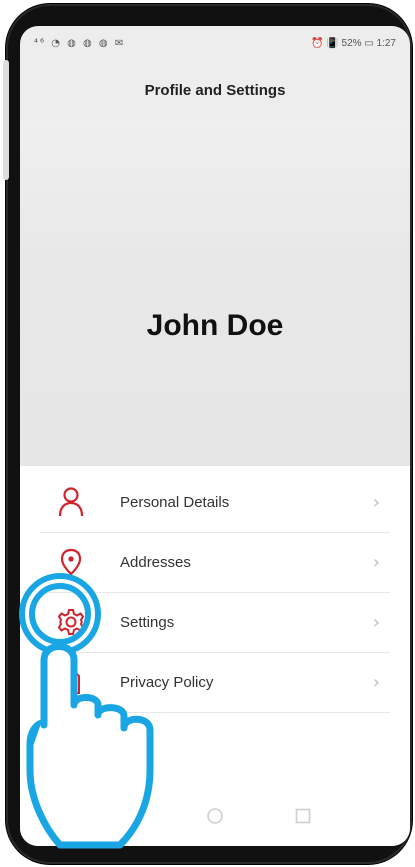 This screenshot has height=867, width=415. What do you see at coordinates (71, 682) in the screenshot?
I see `document-icon` at bounding box center [71, 682].